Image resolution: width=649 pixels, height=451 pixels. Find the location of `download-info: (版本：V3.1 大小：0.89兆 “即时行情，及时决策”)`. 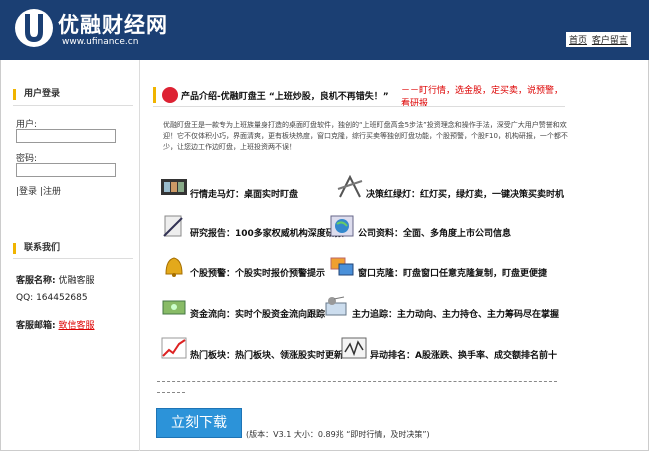

download-info: (版本：V3.1 大小：0.89兆 “即时行情，及时决策”) is located at coordinates (338, 434).